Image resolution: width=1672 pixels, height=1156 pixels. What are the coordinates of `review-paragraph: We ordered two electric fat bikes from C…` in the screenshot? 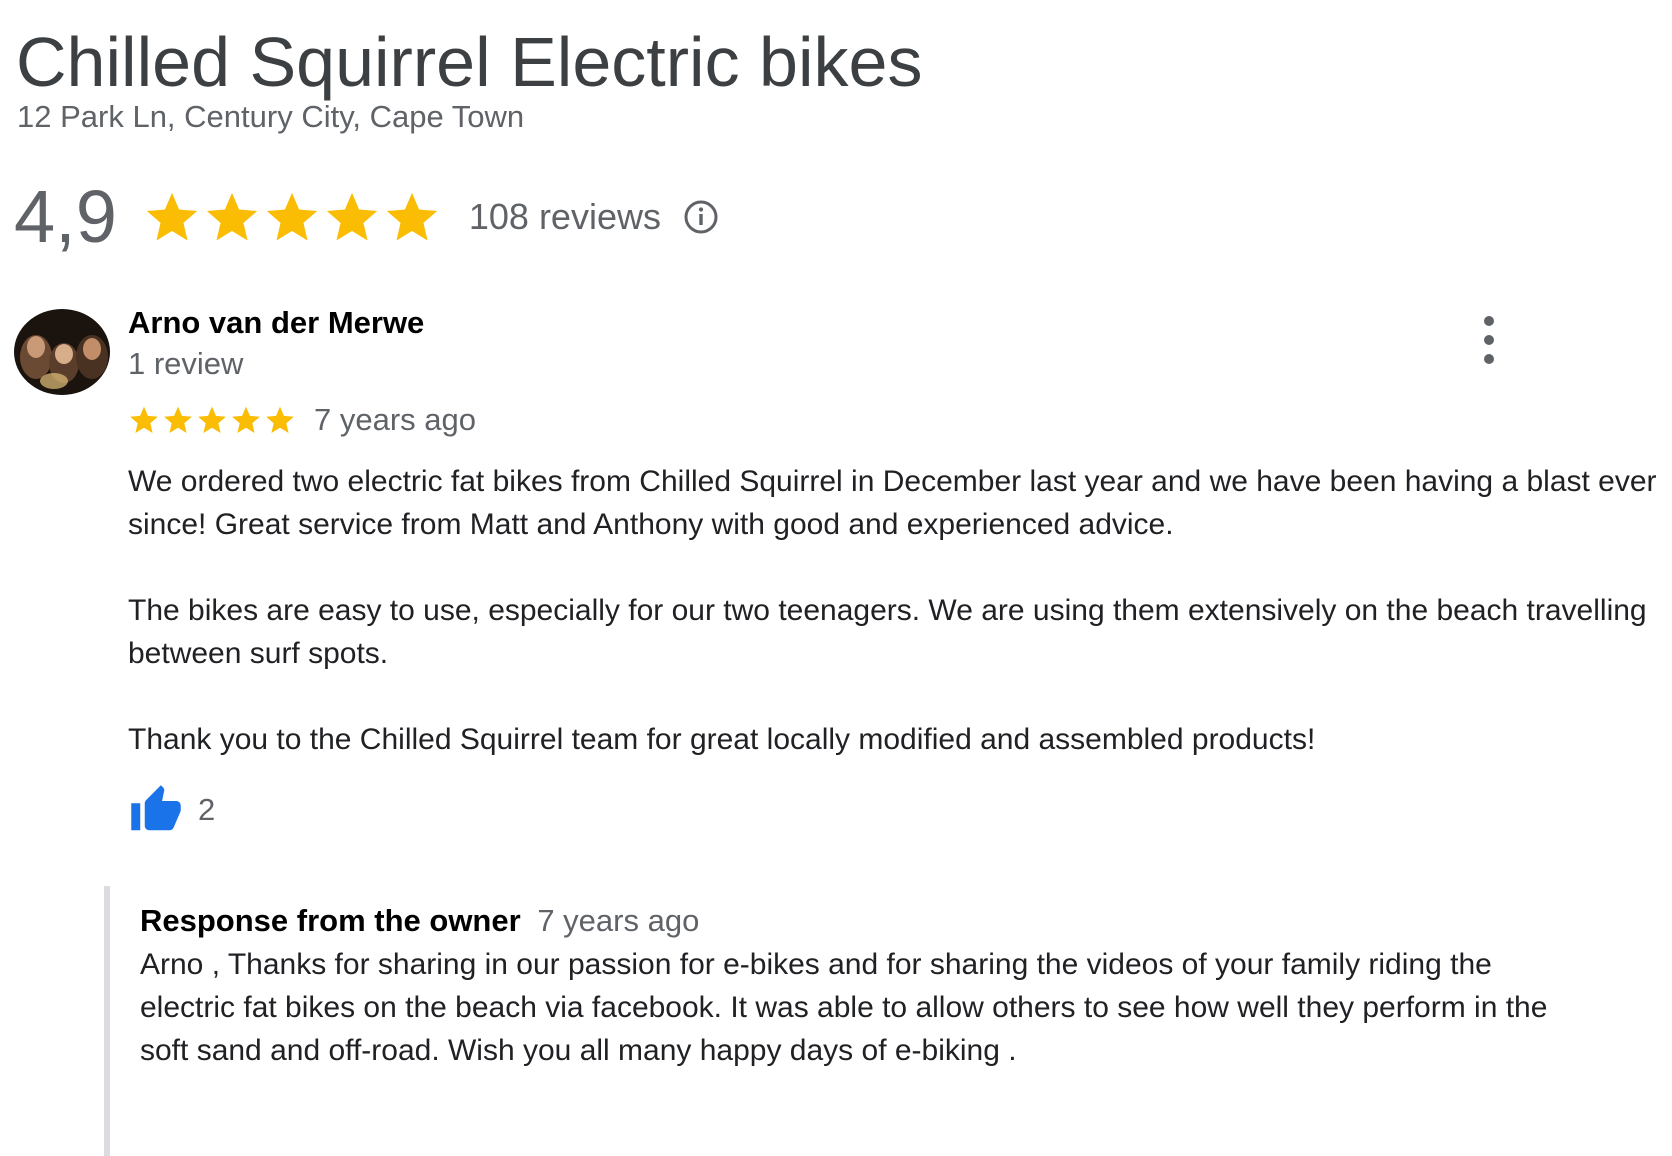 It's located at (892, 503).